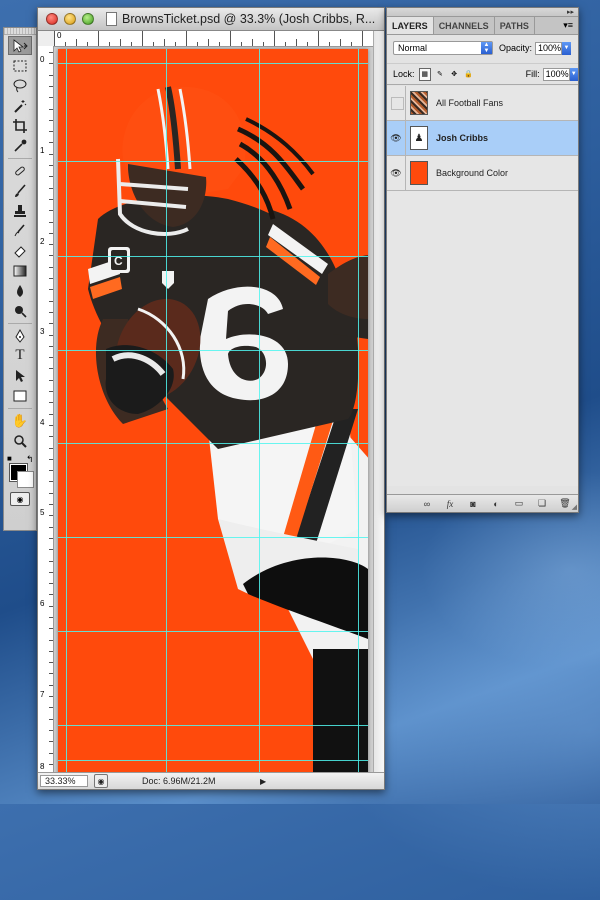  What do you see at coordinates (179, 781) in the screenshot?
I see `document-size-text: Doc: 6.96M/21.2M` at bounding box center [179, 781].